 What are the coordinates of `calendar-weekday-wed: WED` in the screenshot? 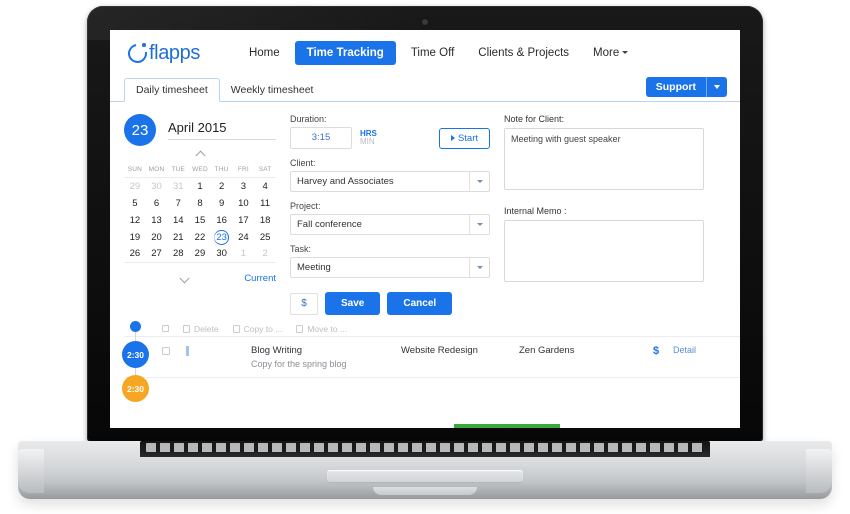 It's located at (200, 169).